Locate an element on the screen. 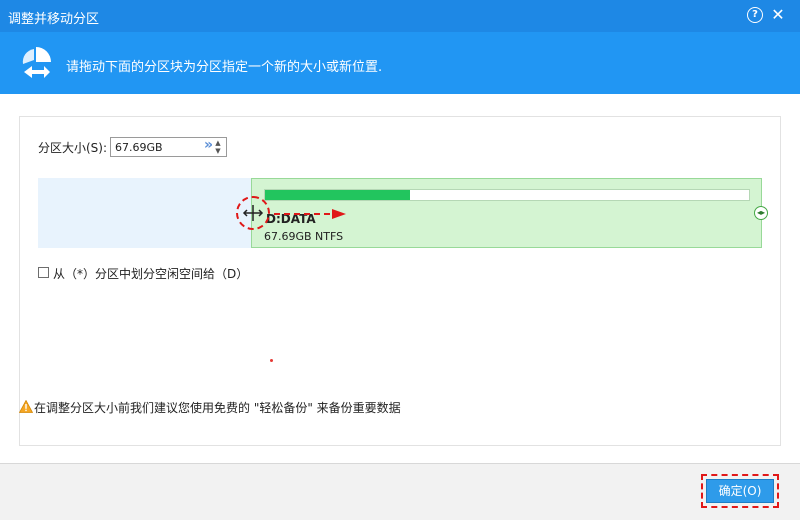 This screenshot has width=800, height=520. partition-usage-bar is located at coordinates (507, 195).